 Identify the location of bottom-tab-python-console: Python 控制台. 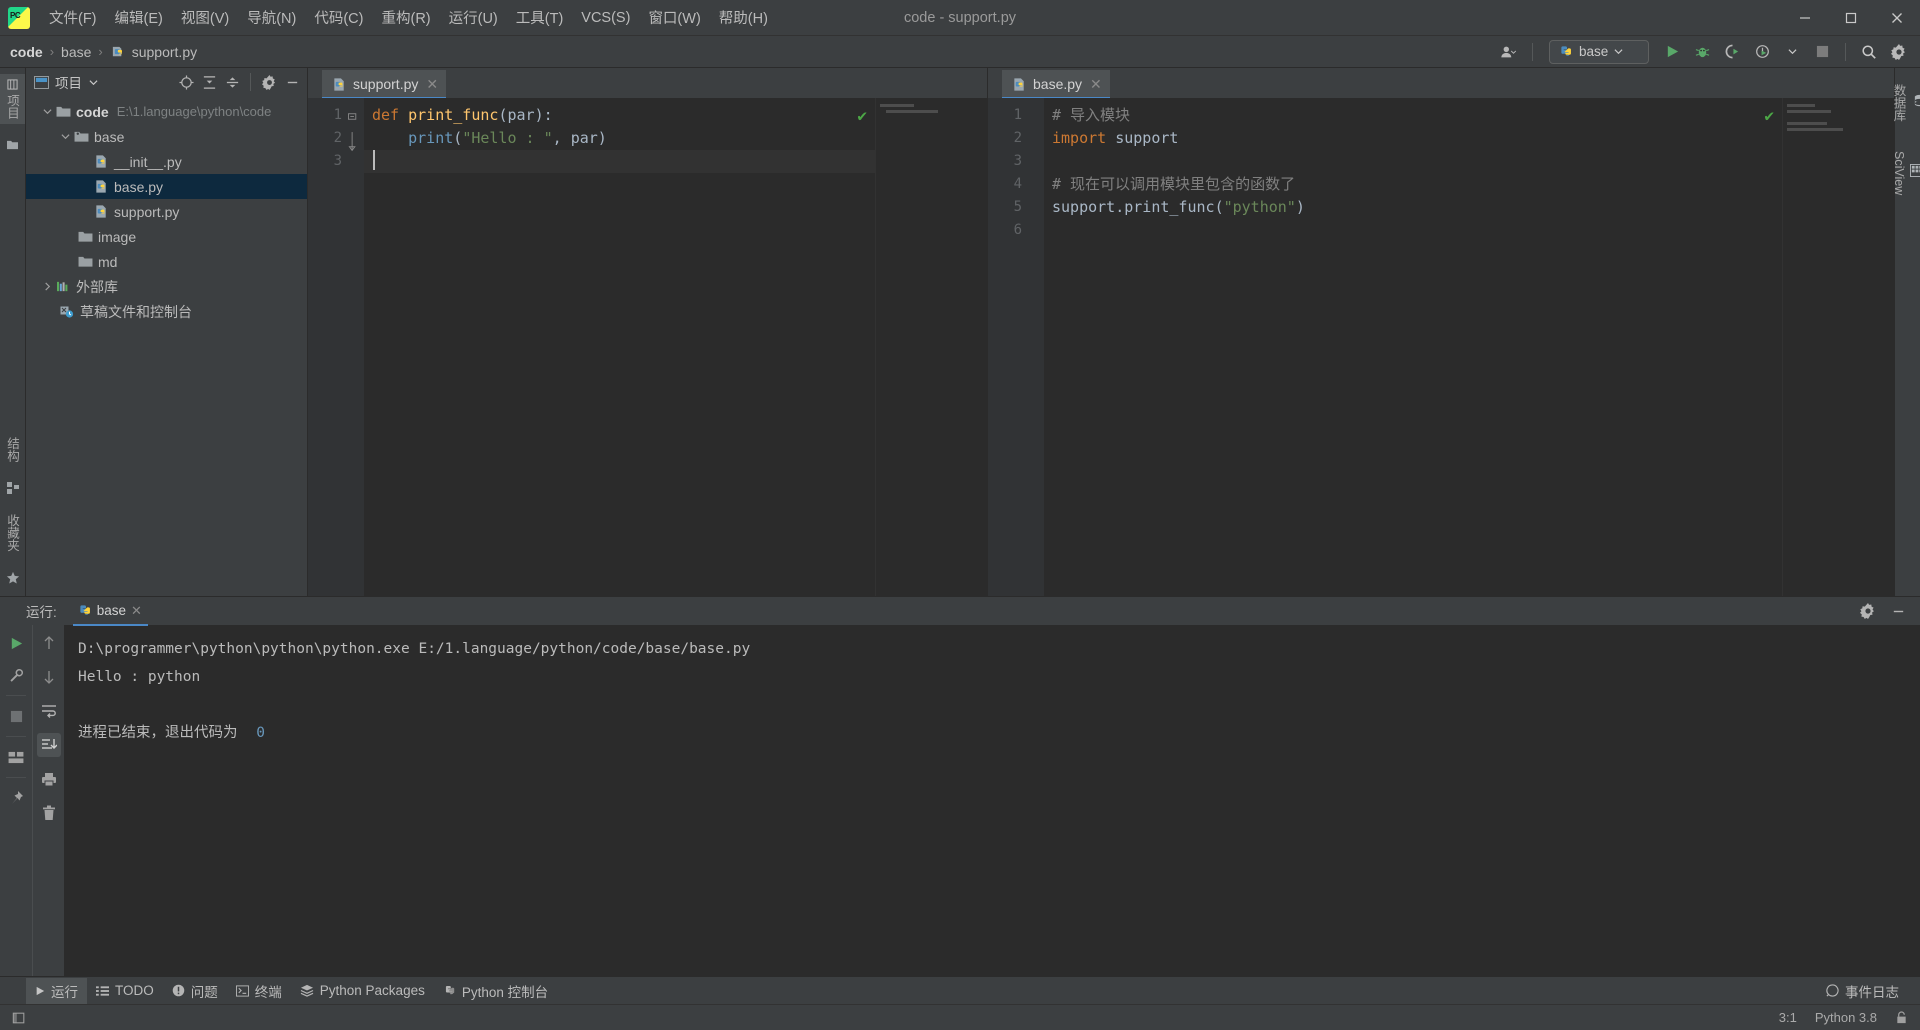
(495, 991).